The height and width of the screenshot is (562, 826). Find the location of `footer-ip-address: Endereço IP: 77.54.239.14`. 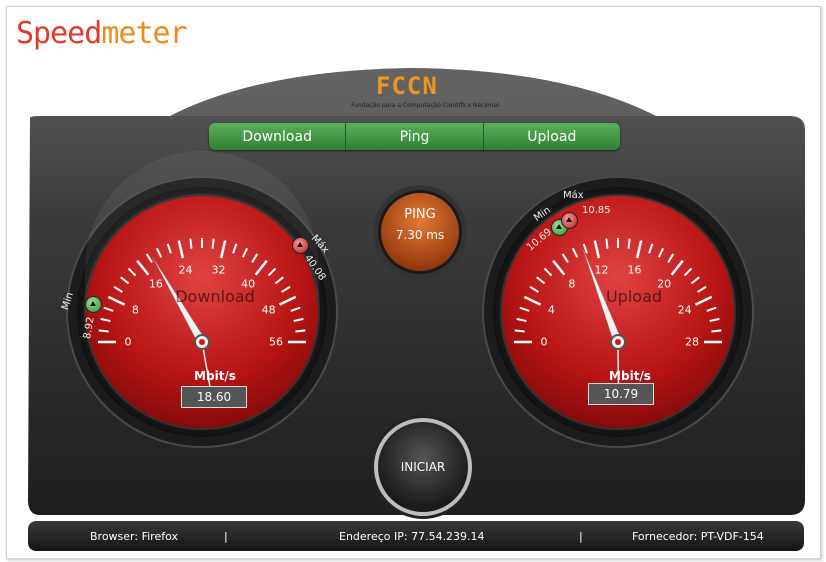

footer-ip-address: Endereço IP: 77.54.239.14 is located at coordinates (412, 536).